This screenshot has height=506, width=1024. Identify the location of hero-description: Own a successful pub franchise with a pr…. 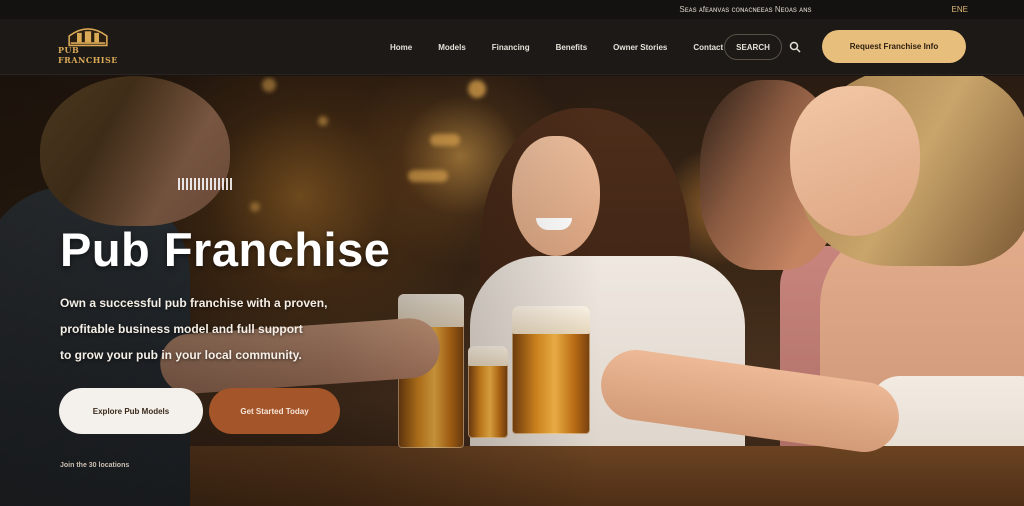
(240, 329).